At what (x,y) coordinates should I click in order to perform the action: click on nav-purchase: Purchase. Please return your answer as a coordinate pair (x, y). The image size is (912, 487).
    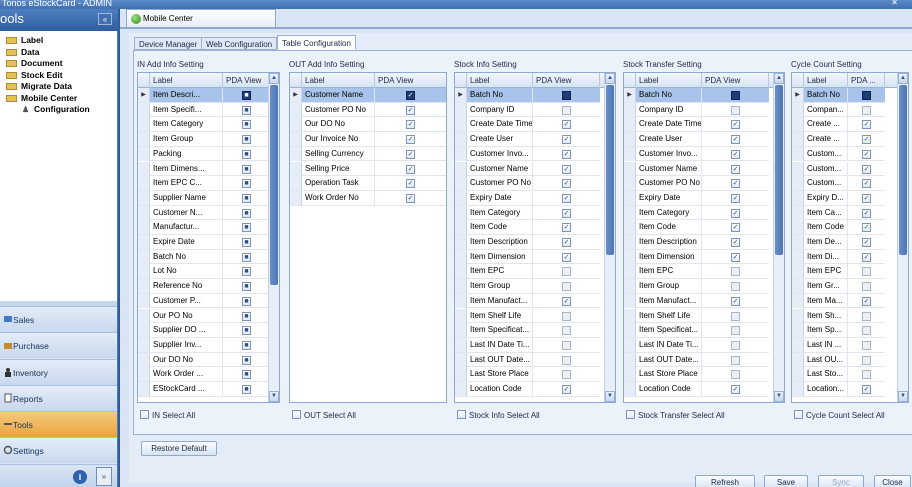
    Looking at the image, I should click on (58, 345).